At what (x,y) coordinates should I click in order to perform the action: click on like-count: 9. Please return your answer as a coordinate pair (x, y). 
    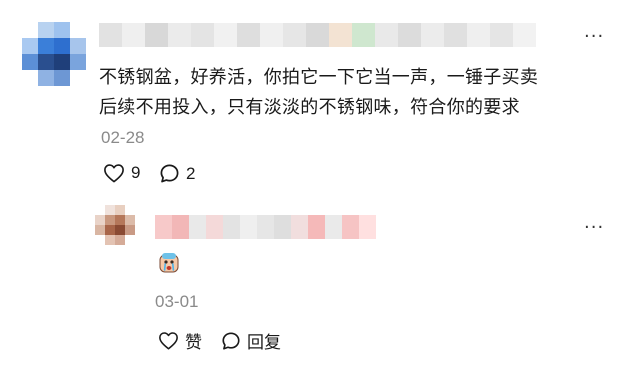
    Looking at the image, I should click on (136, 172).